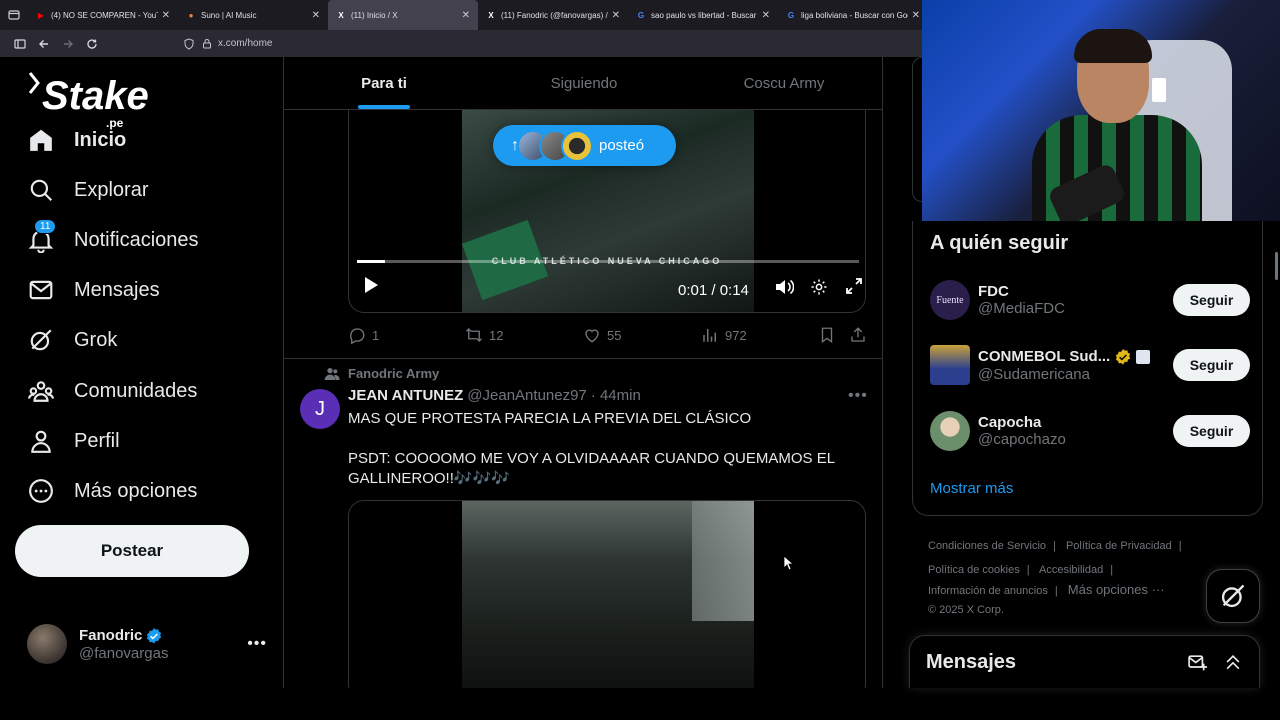  I want to click on new-posts-pill: ↑ posteó, so click(584, 145).